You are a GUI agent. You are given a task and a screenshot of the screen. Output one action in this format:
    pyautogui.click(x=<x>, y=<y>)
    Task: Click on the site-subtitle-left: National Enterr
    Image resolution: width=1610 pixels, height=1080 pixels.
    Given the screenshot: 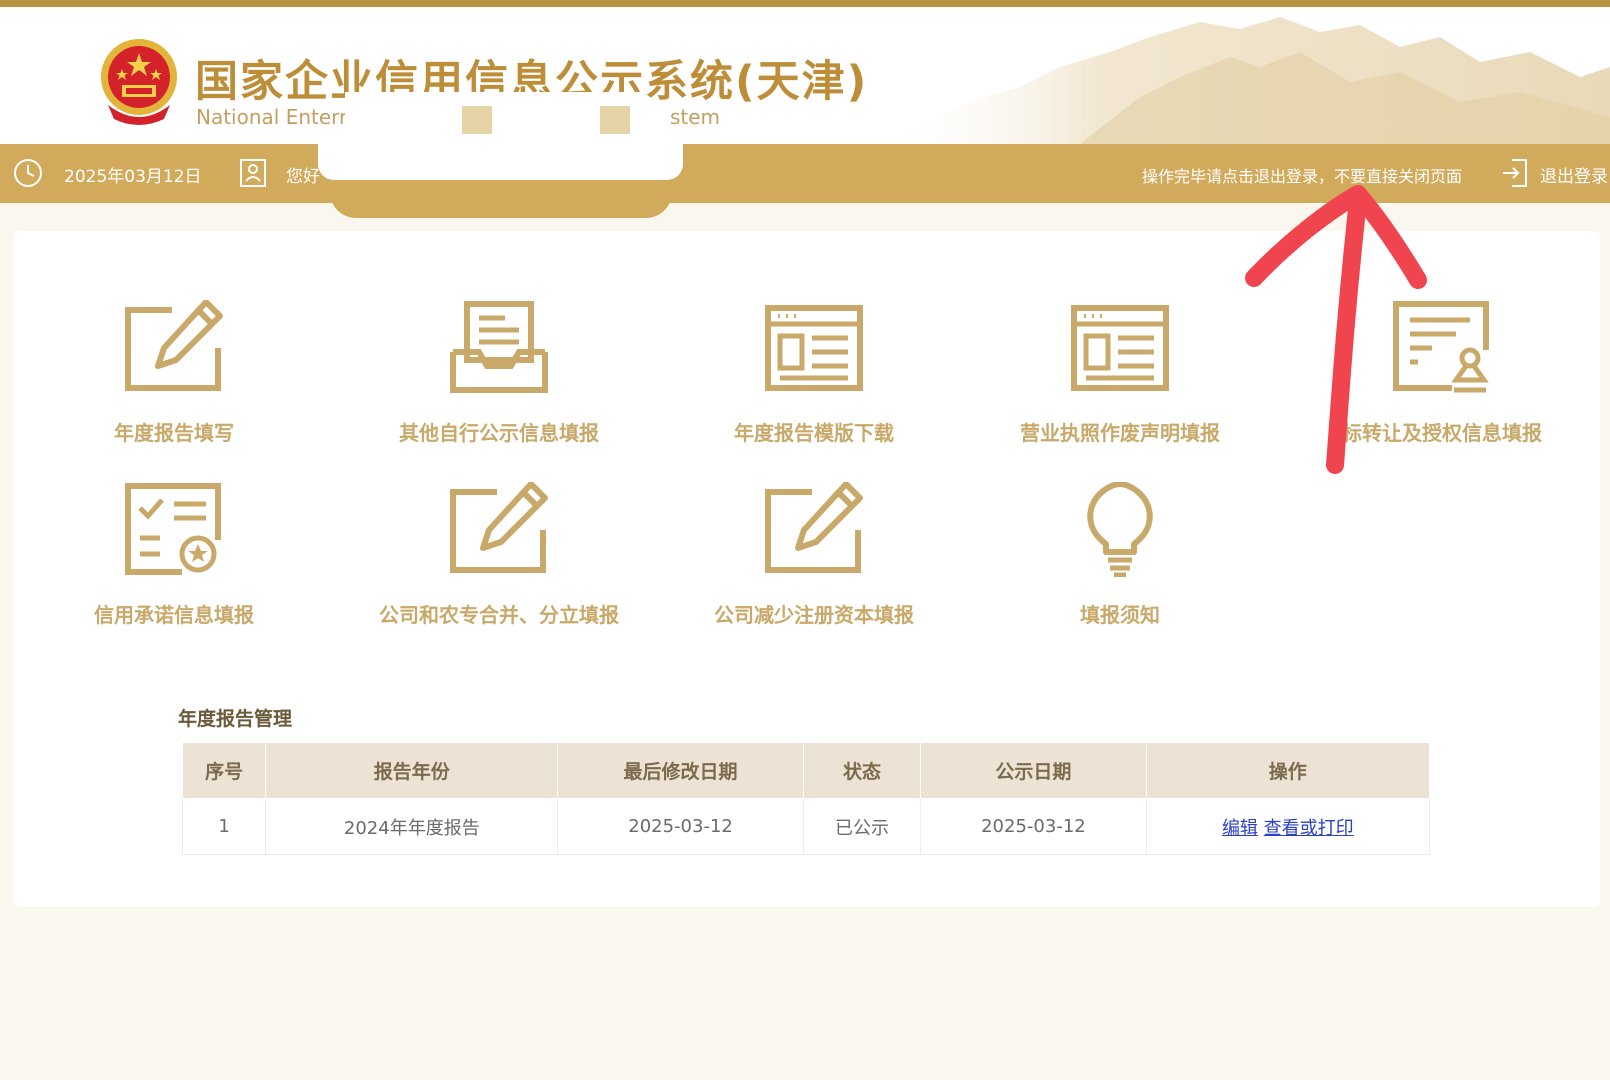 What is the action you would take?
    pyautogui.click(x=272, y=117)
    